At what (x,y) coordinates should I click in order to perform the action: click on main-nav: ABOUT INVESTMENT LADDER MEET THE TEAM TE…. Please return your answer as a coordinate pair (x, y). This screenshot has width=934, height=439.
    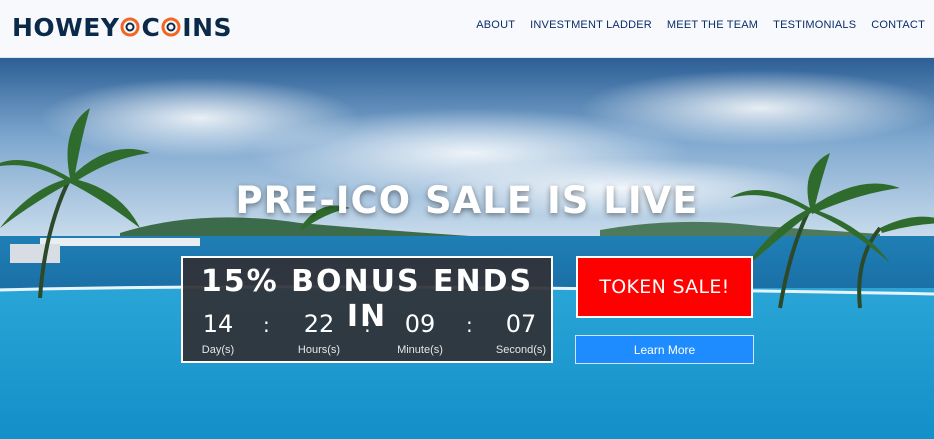
    Looking at the image, I should click on (700, 25).